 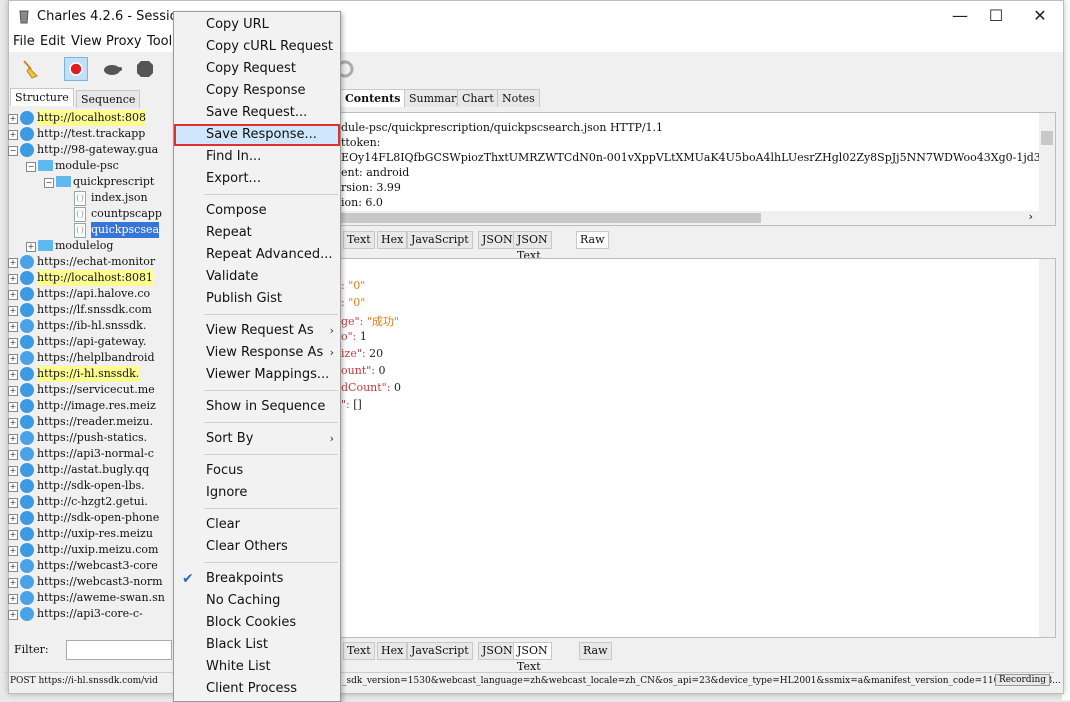 What do you see at coordinates (440, 240) in the screenshot?
I see `req-subtab-javascript: JavaScript` at bounding box center [440, 240].